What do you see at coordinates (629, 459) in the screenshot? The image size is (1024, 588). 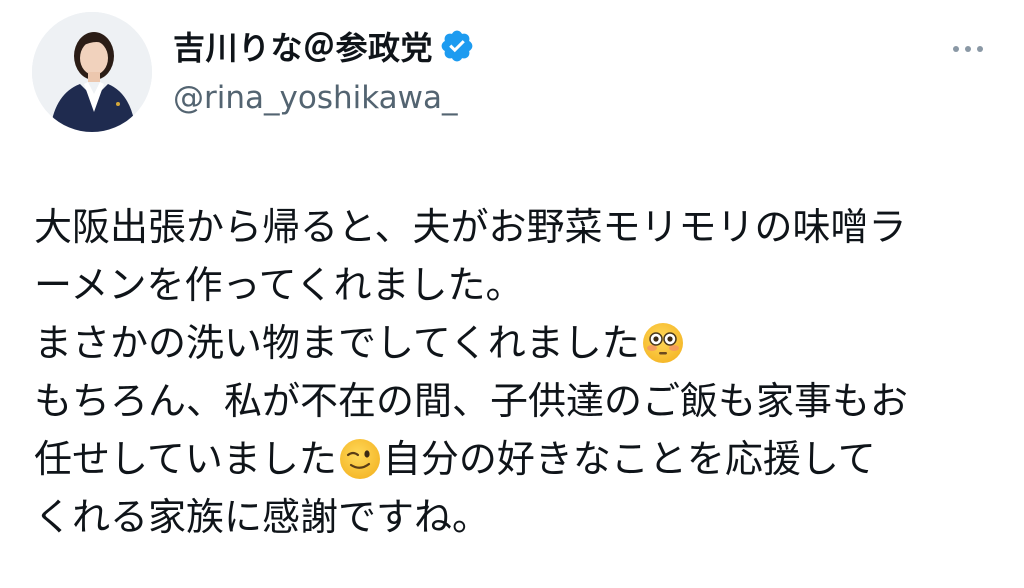 I see `tweet-line-text: 自分の好きなことを応援して` at bounding box center [629, 459].